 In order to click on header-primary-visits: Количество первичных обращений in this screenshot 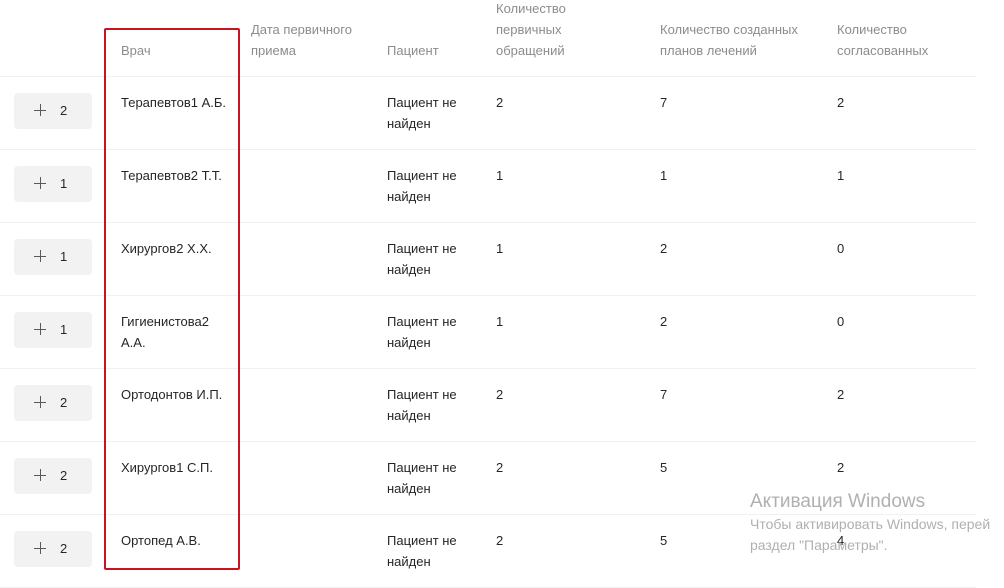, I will do `click(531, 30)`.